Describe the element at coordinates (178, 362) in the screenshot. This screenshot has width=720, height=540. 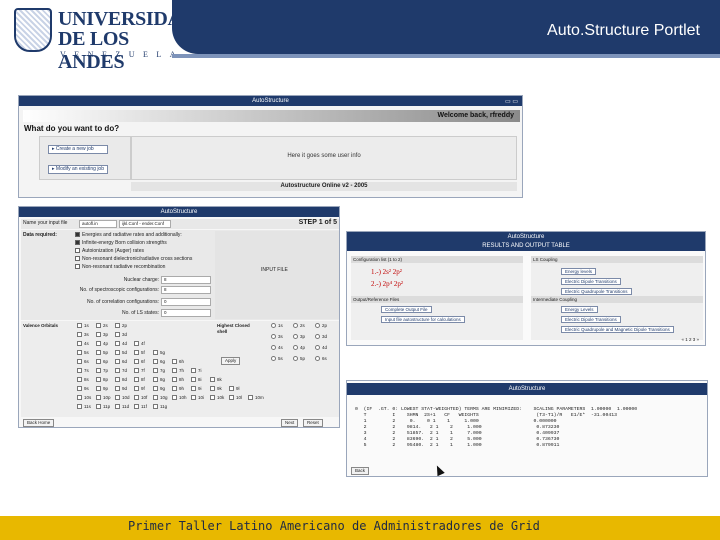
I see `orbital-checkbox-6h: 6h` at that location.